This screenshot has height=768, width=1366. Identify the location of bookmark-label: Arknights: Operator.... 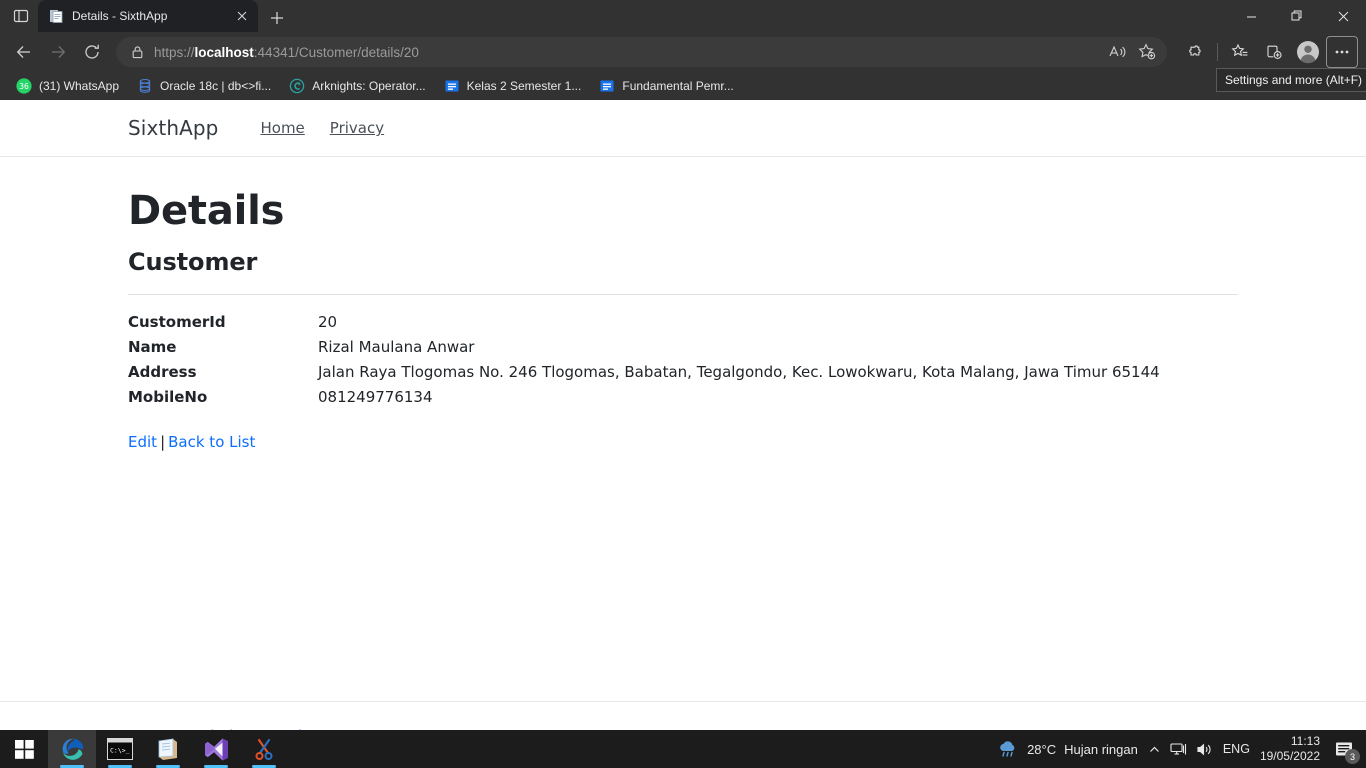
(369, 86).